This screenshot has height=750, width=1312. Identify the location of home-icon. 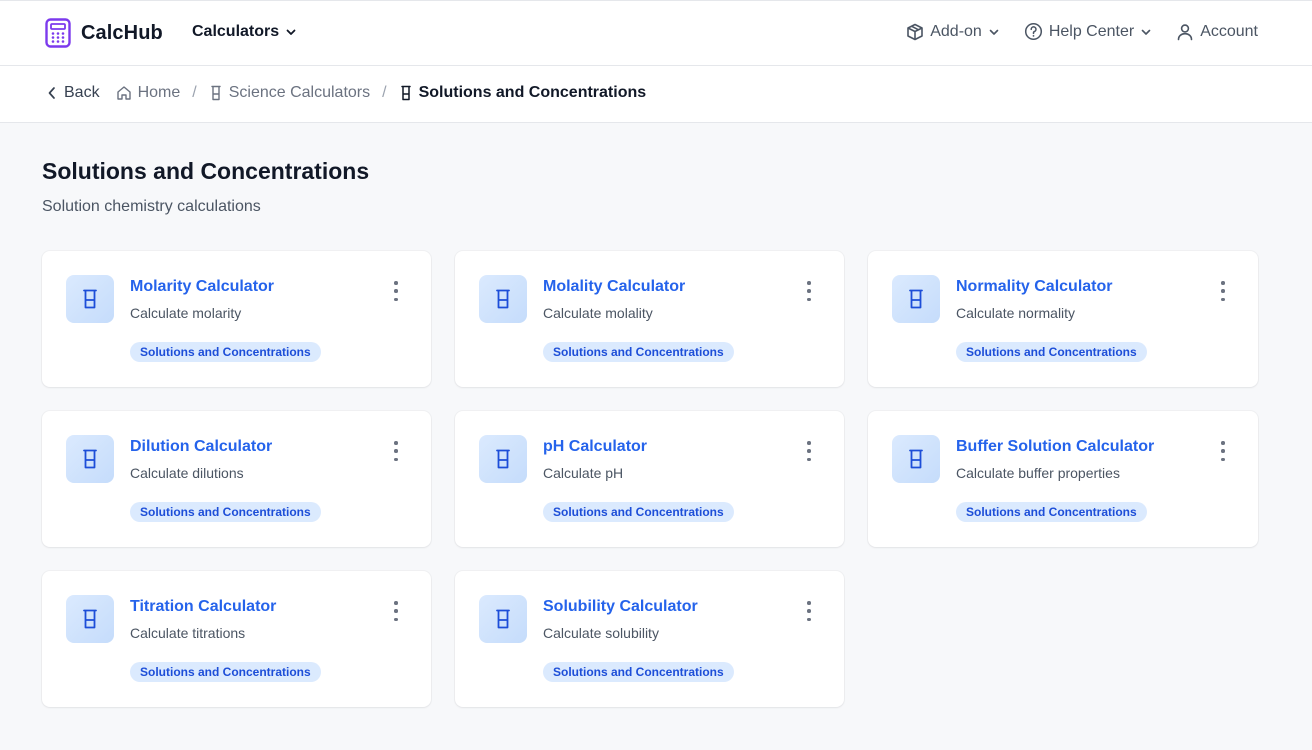
(123, 93).